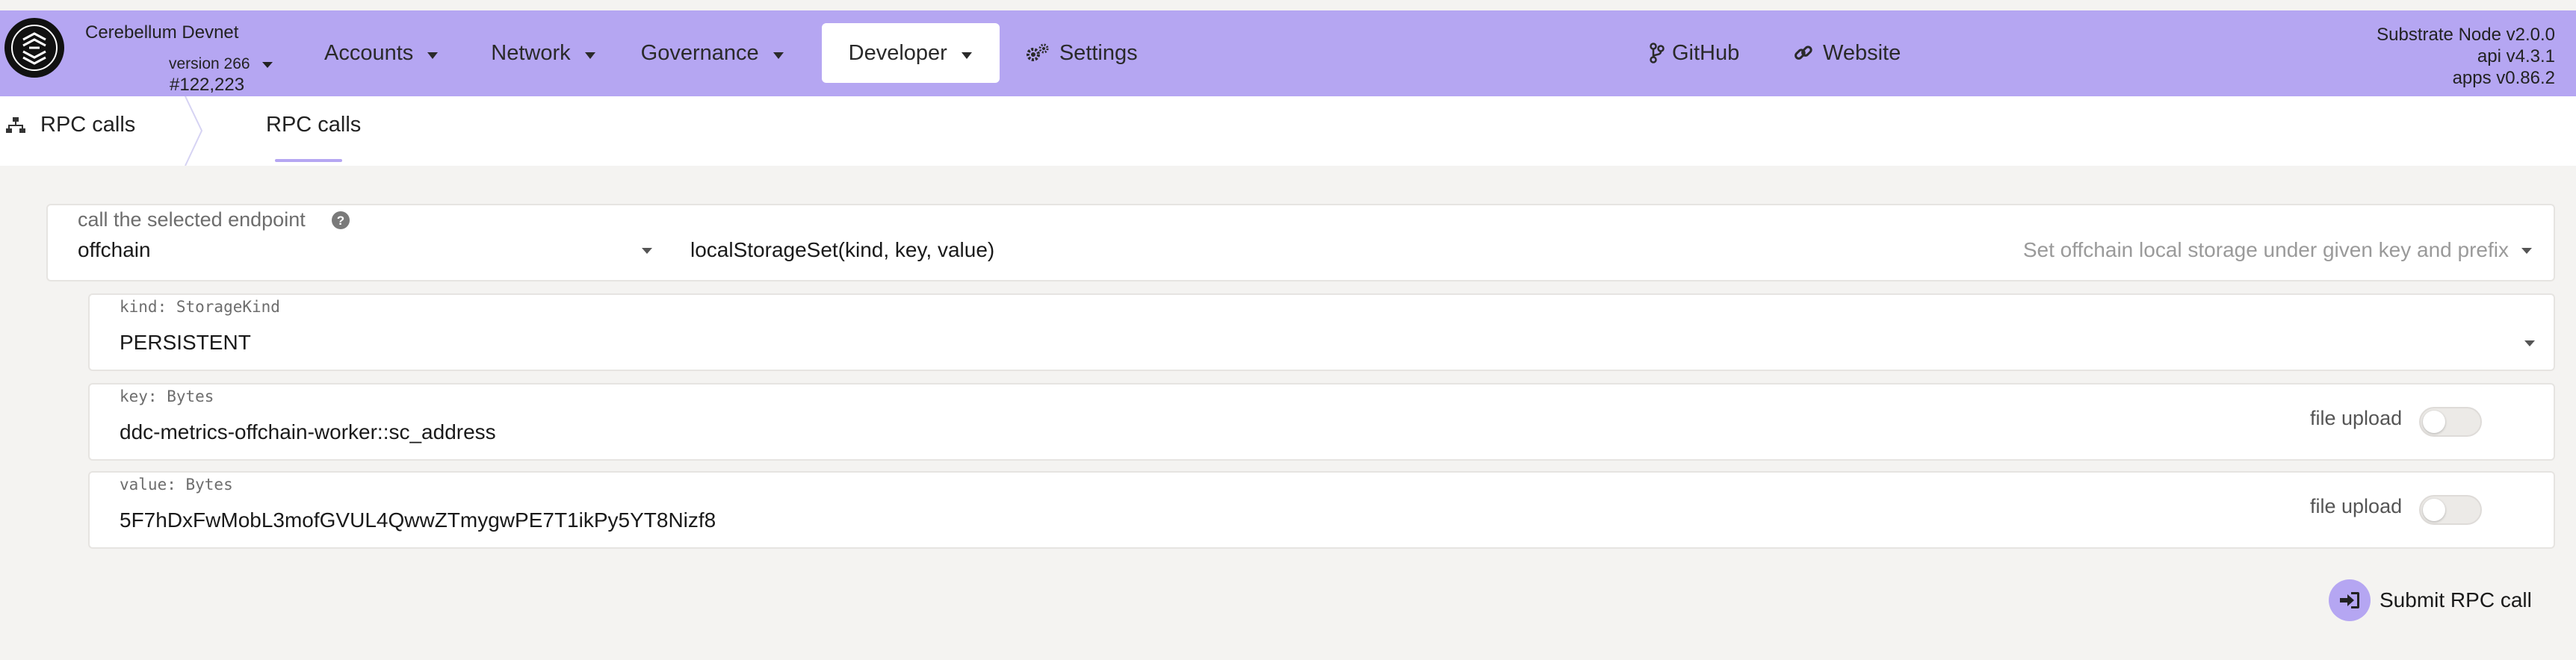  Describe the element at coordinates (842, 249) in the screenshot. I see `method-value: localStorageSet(kind, key, value)` at that location.